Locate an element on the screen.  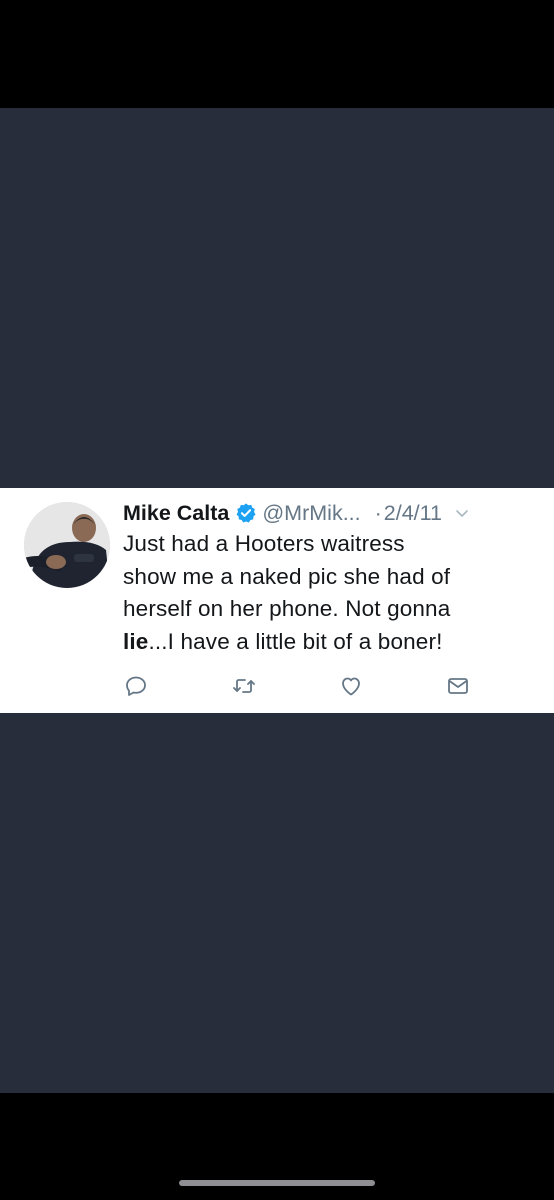
tweet-actions is located at coordinates (277, 686).